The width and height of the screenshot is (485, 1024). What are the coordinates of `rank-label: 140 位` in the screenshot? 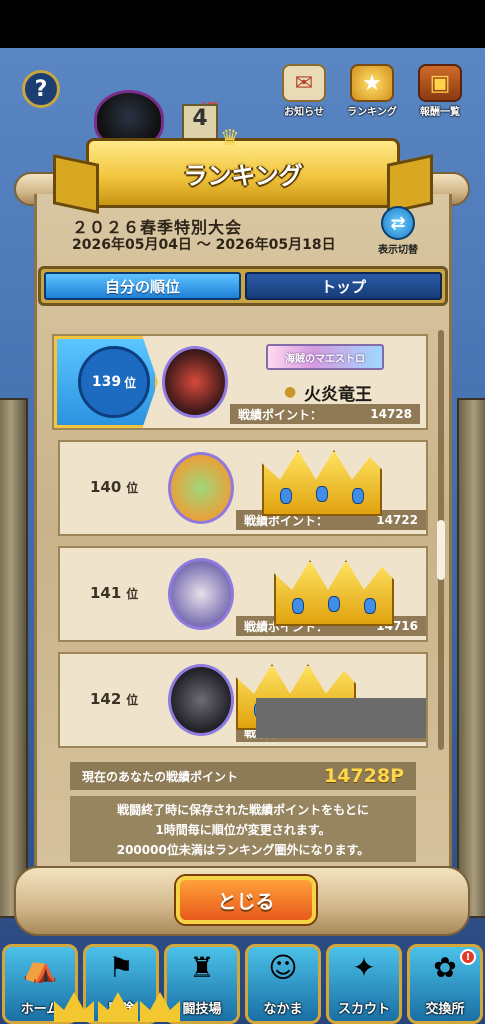 It's located at (114, 487).